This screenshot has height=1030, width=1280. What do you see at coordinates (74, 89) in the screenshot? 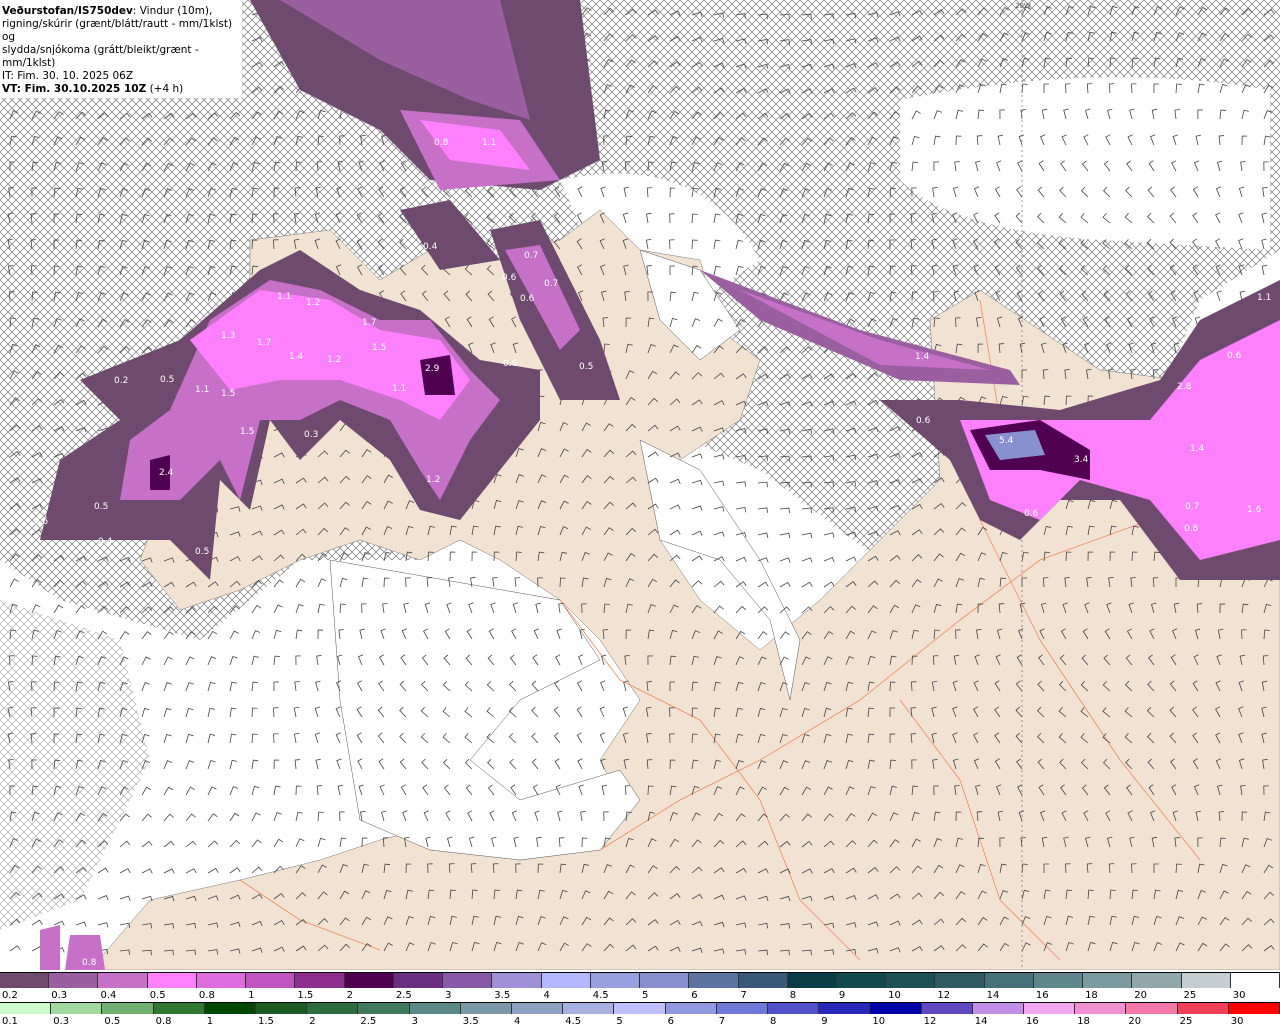
I see `valid-time: VT: Fim. 30.10.2025 10Z` at bounding box center [74, 89].